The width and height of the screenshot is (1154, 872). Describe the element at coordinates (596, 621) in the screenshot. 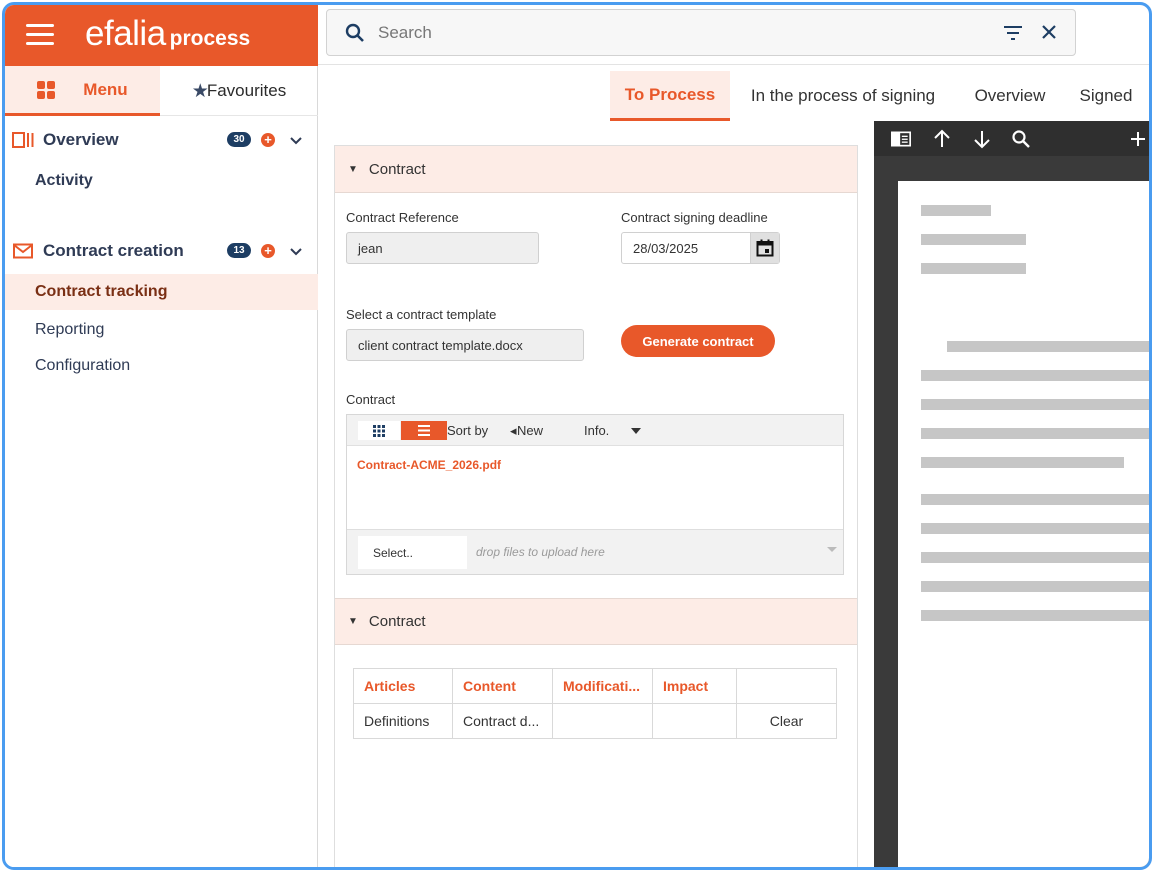

I see `section-header-contract-2: ▼ Contract` at that location.